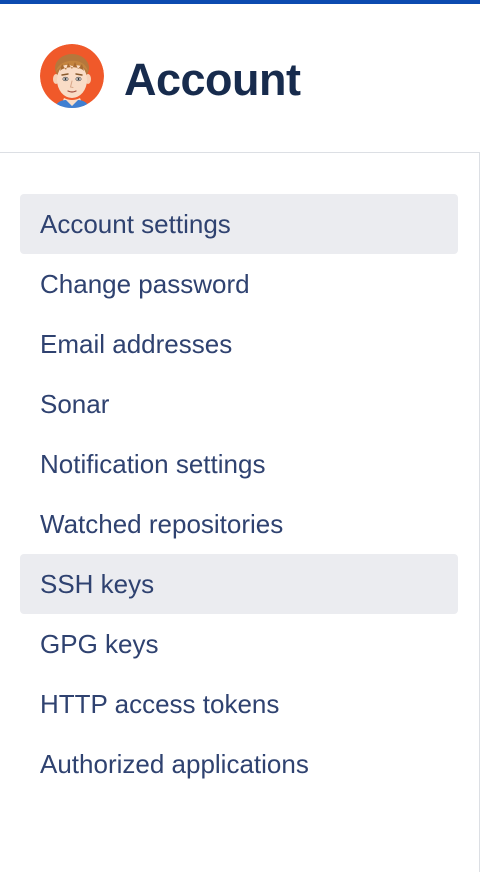 Image resolution: width=480 pixels, height=872 pixels. I want to click on sidebar-item-email-addresses: Email addresses, so click(239, 344).